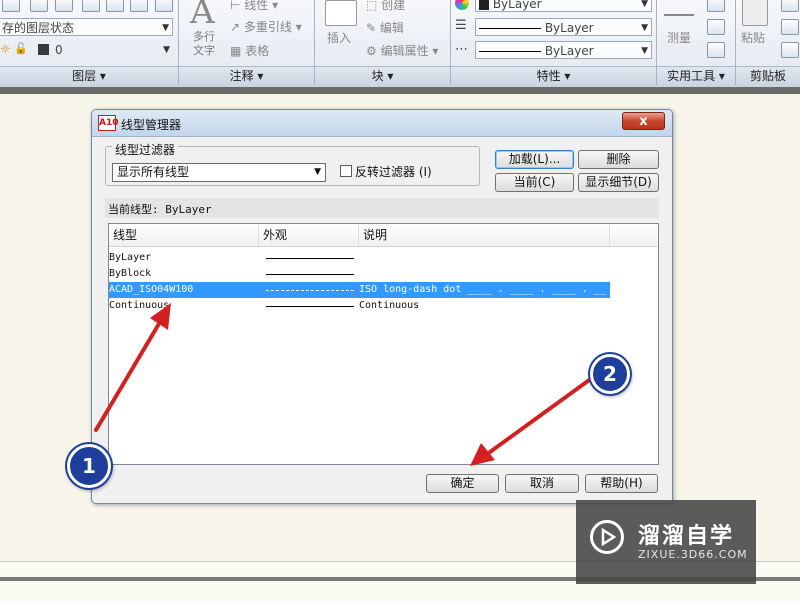 Image resolution: width=800 pixels, height=601 pixels. I want to click on step-marker-1: 1, so click(89, 466).